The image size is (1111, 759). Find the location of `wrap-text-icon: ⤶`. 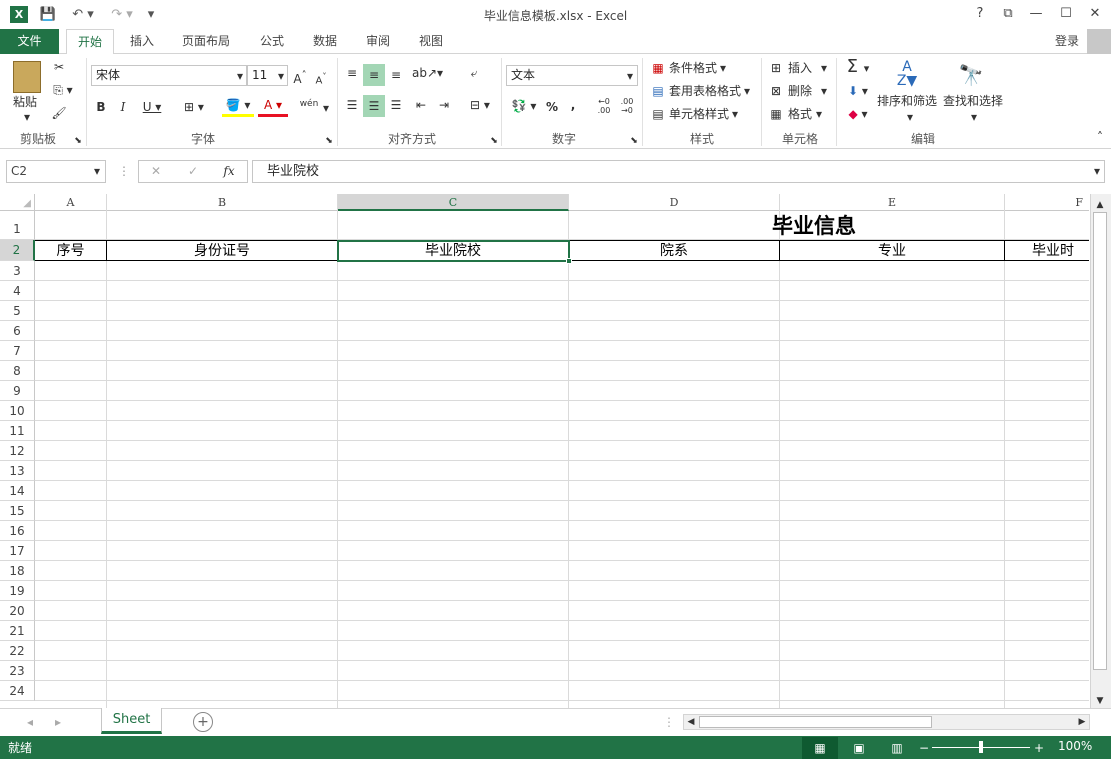

wrap-text-icon: ⤶ is located at coordinates (474, 73).